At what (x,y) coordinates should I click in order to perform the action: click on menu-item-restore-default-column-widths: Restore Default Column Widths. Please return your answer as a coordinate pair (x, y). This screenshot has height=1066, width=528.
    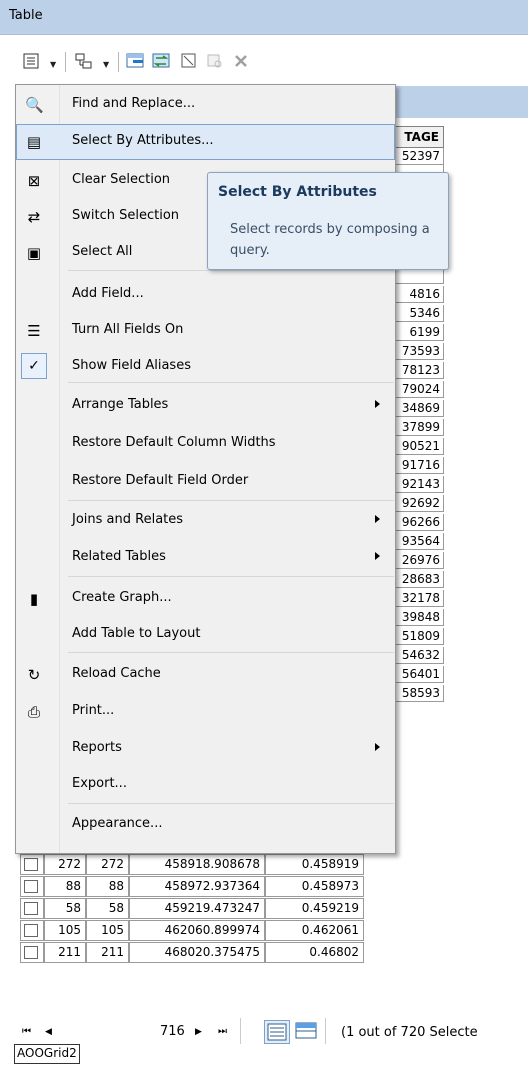
    Looking at the image, I should click on (205, 444).